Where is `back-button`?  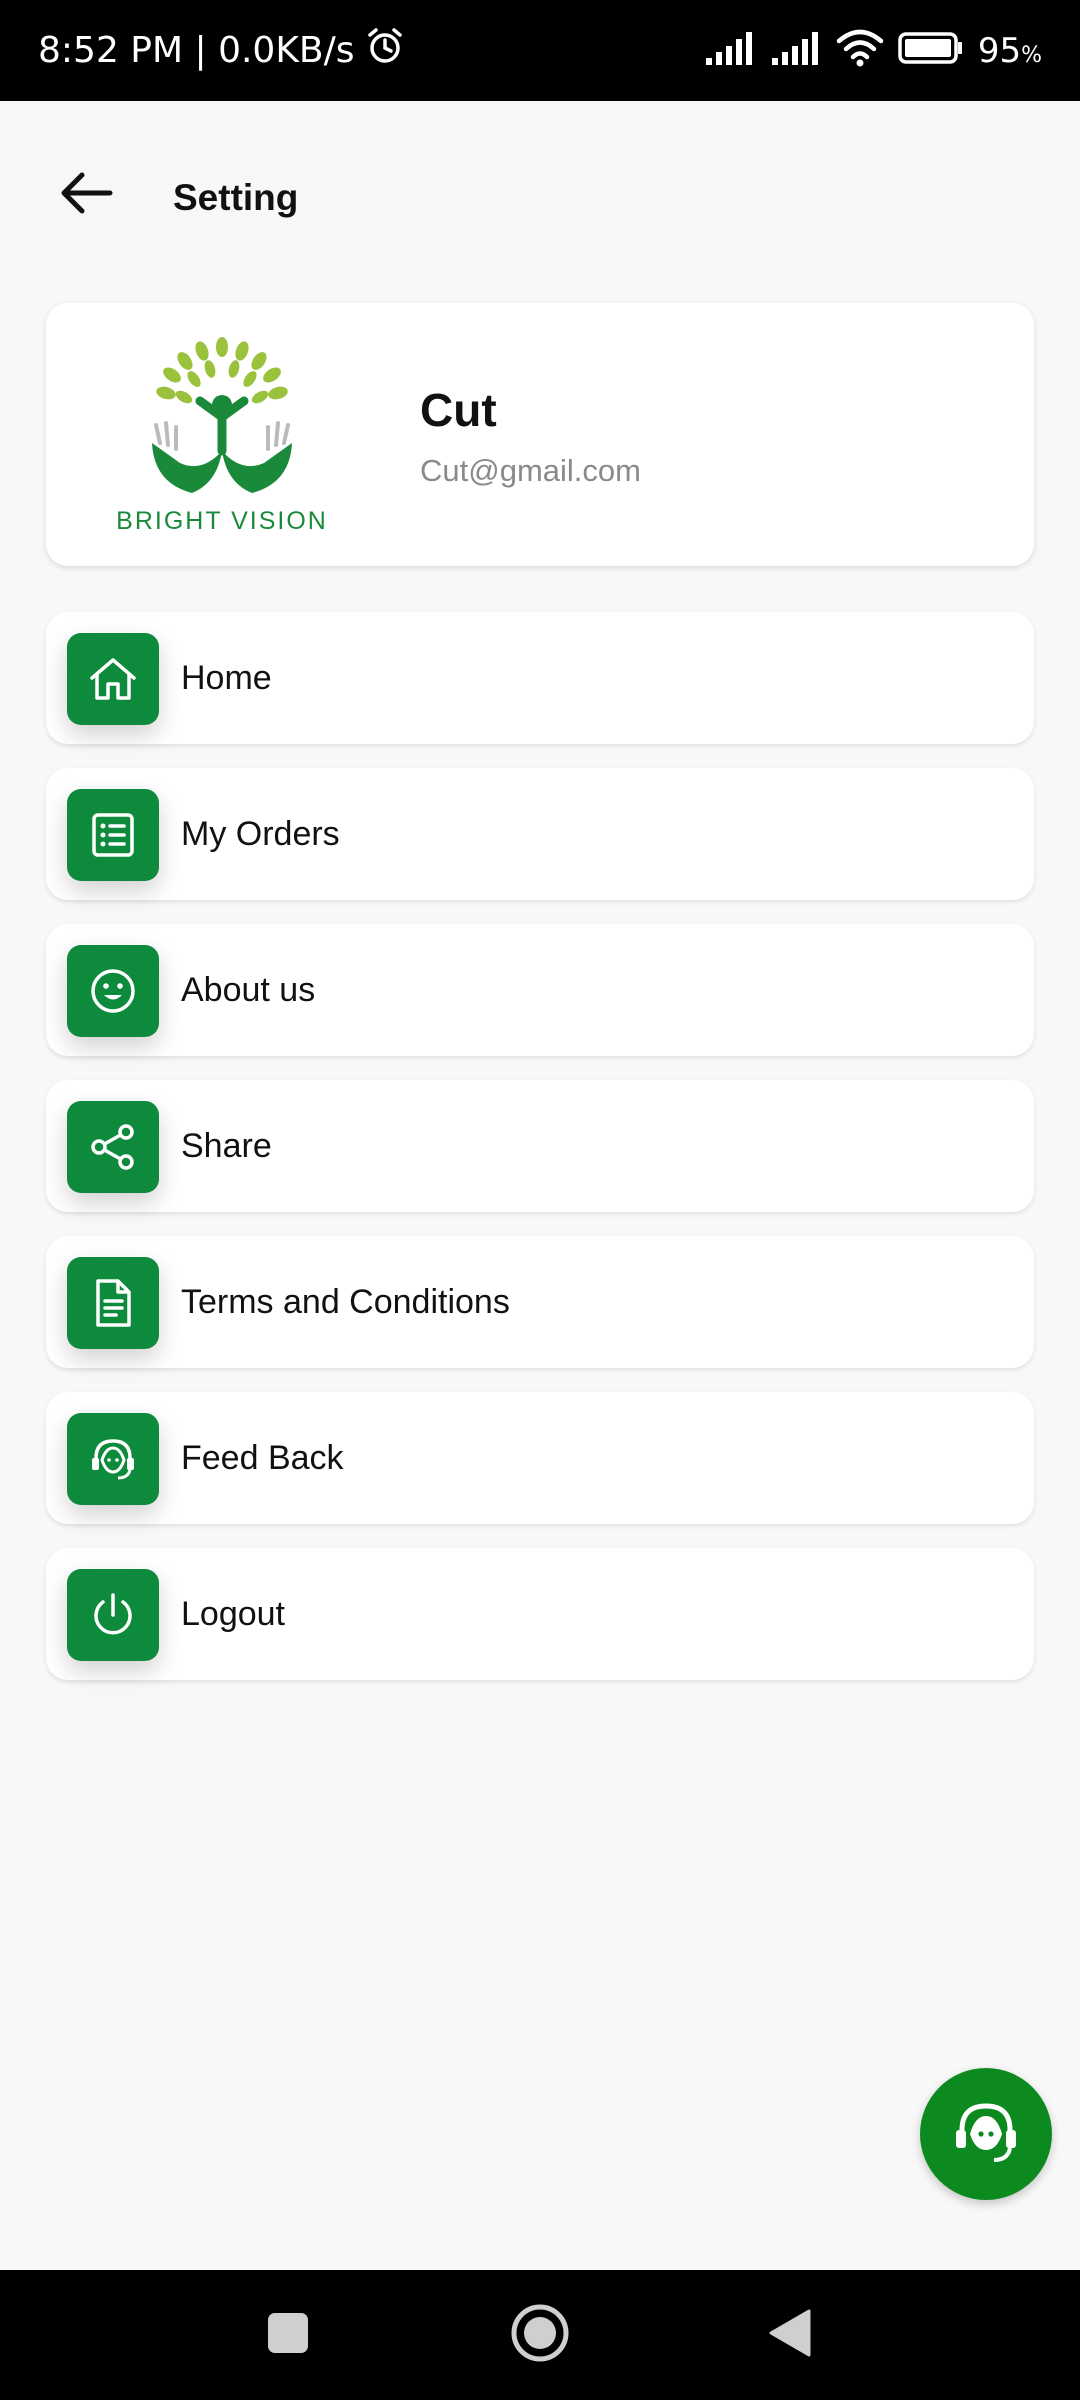 back-button is located at coordinates (86, 195).